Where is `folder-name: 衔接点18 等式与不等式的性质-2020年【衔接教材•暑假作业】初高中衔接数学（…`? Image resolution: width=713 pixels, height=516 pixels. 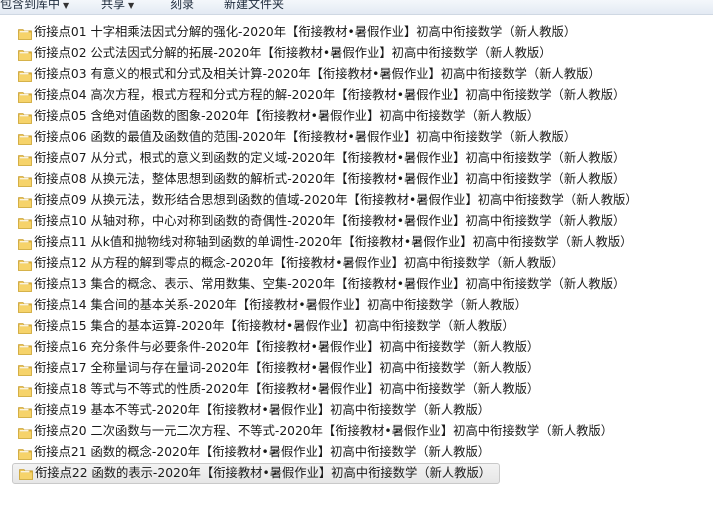 folder-name: 衔接点18 等式与不等式的性质-2020年【衔接教材•暑假作业】初高中衔接数学（… is located at coordinates (287, 389).